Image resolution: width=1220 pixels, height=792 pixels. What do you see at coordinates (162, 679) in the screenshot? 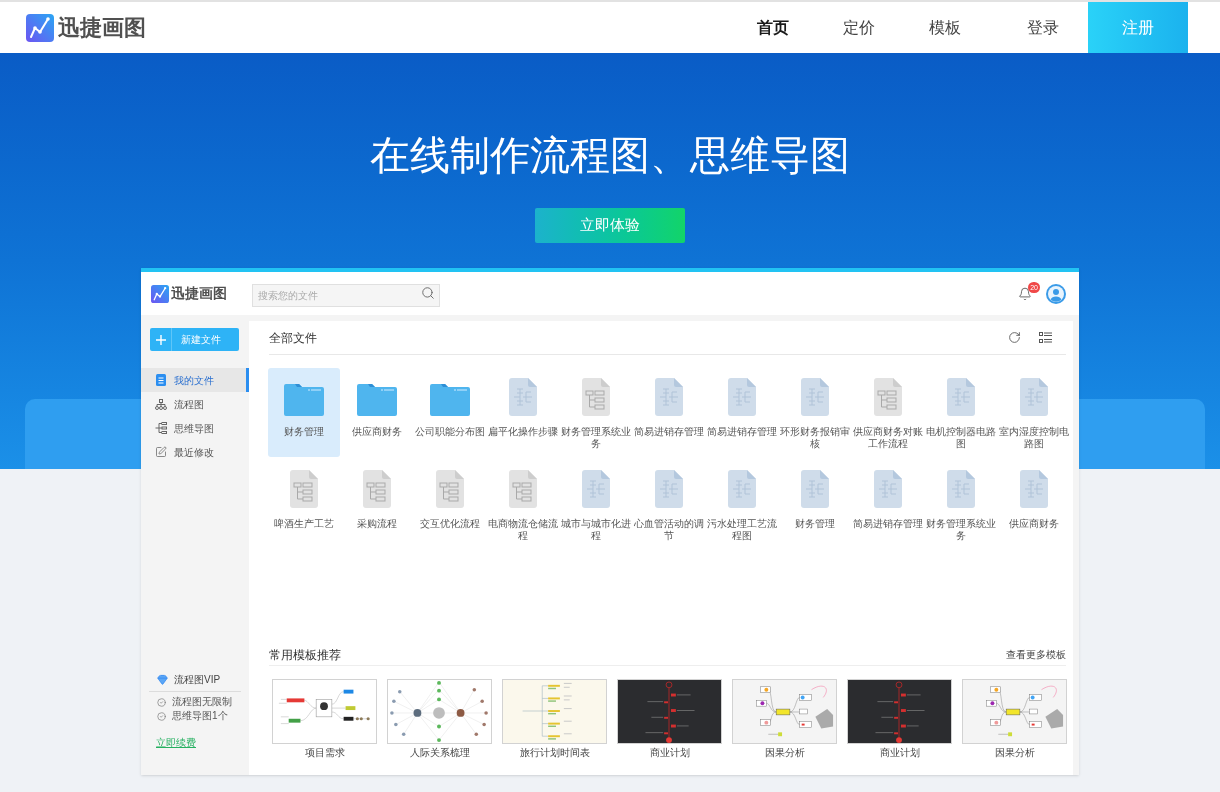
I see `diamond-icon` at bounding box center [162, 679].